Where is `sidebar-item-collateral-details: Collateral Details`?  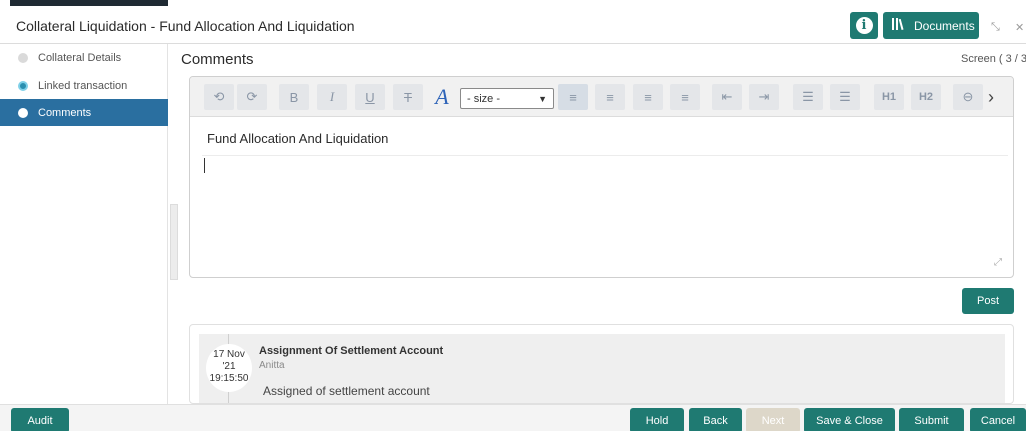
sidebar-item-collateral-details: Collateral Details is located at coordinates (84, 57).